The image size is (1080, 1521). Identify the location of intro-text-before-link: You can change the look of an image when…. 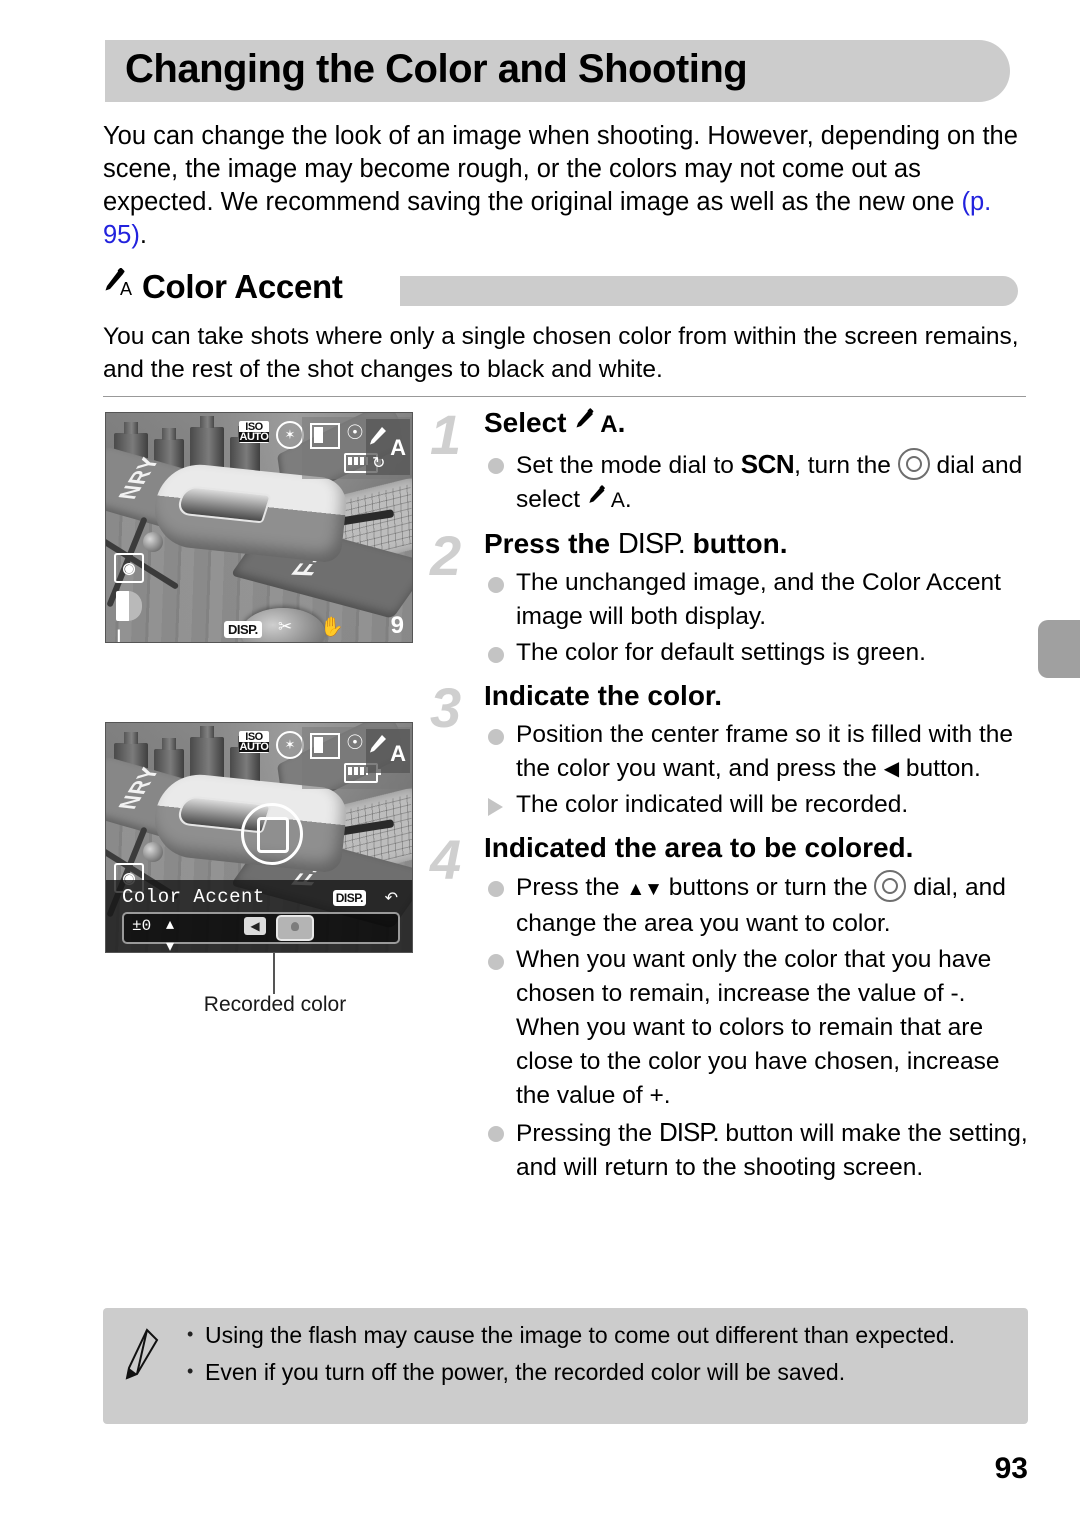
(560, 169).